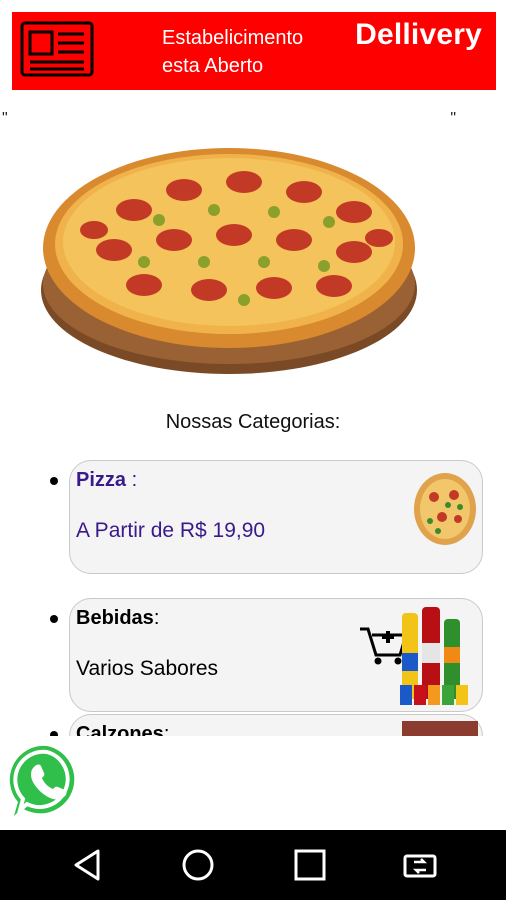 The width and height of the screenshot is (506, 900). Describe the element at coordinates (418, 34) in the screenshot. I see `brand-title: Dellivery` at that location.